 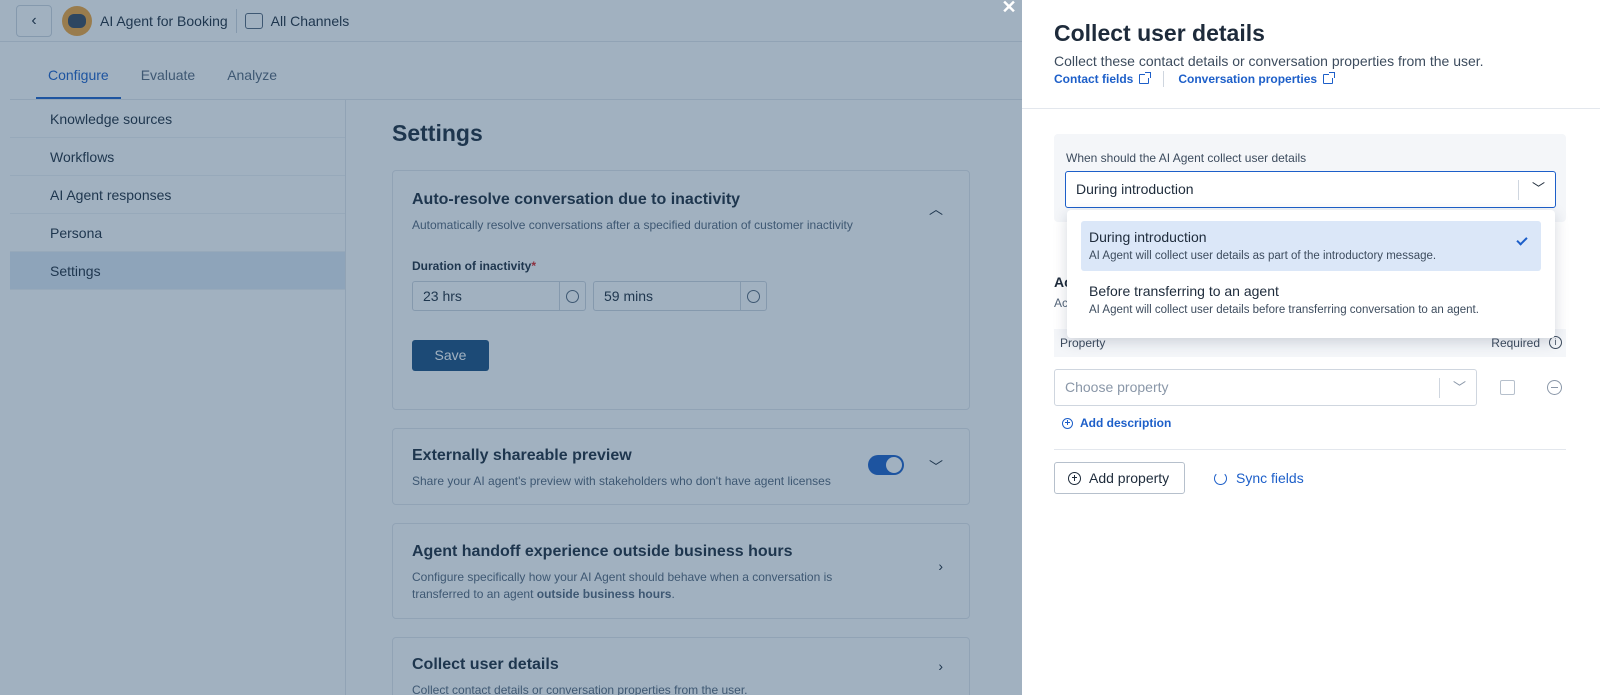 I want to click on add-description-link: Add description, so click(x=1116, y=423).